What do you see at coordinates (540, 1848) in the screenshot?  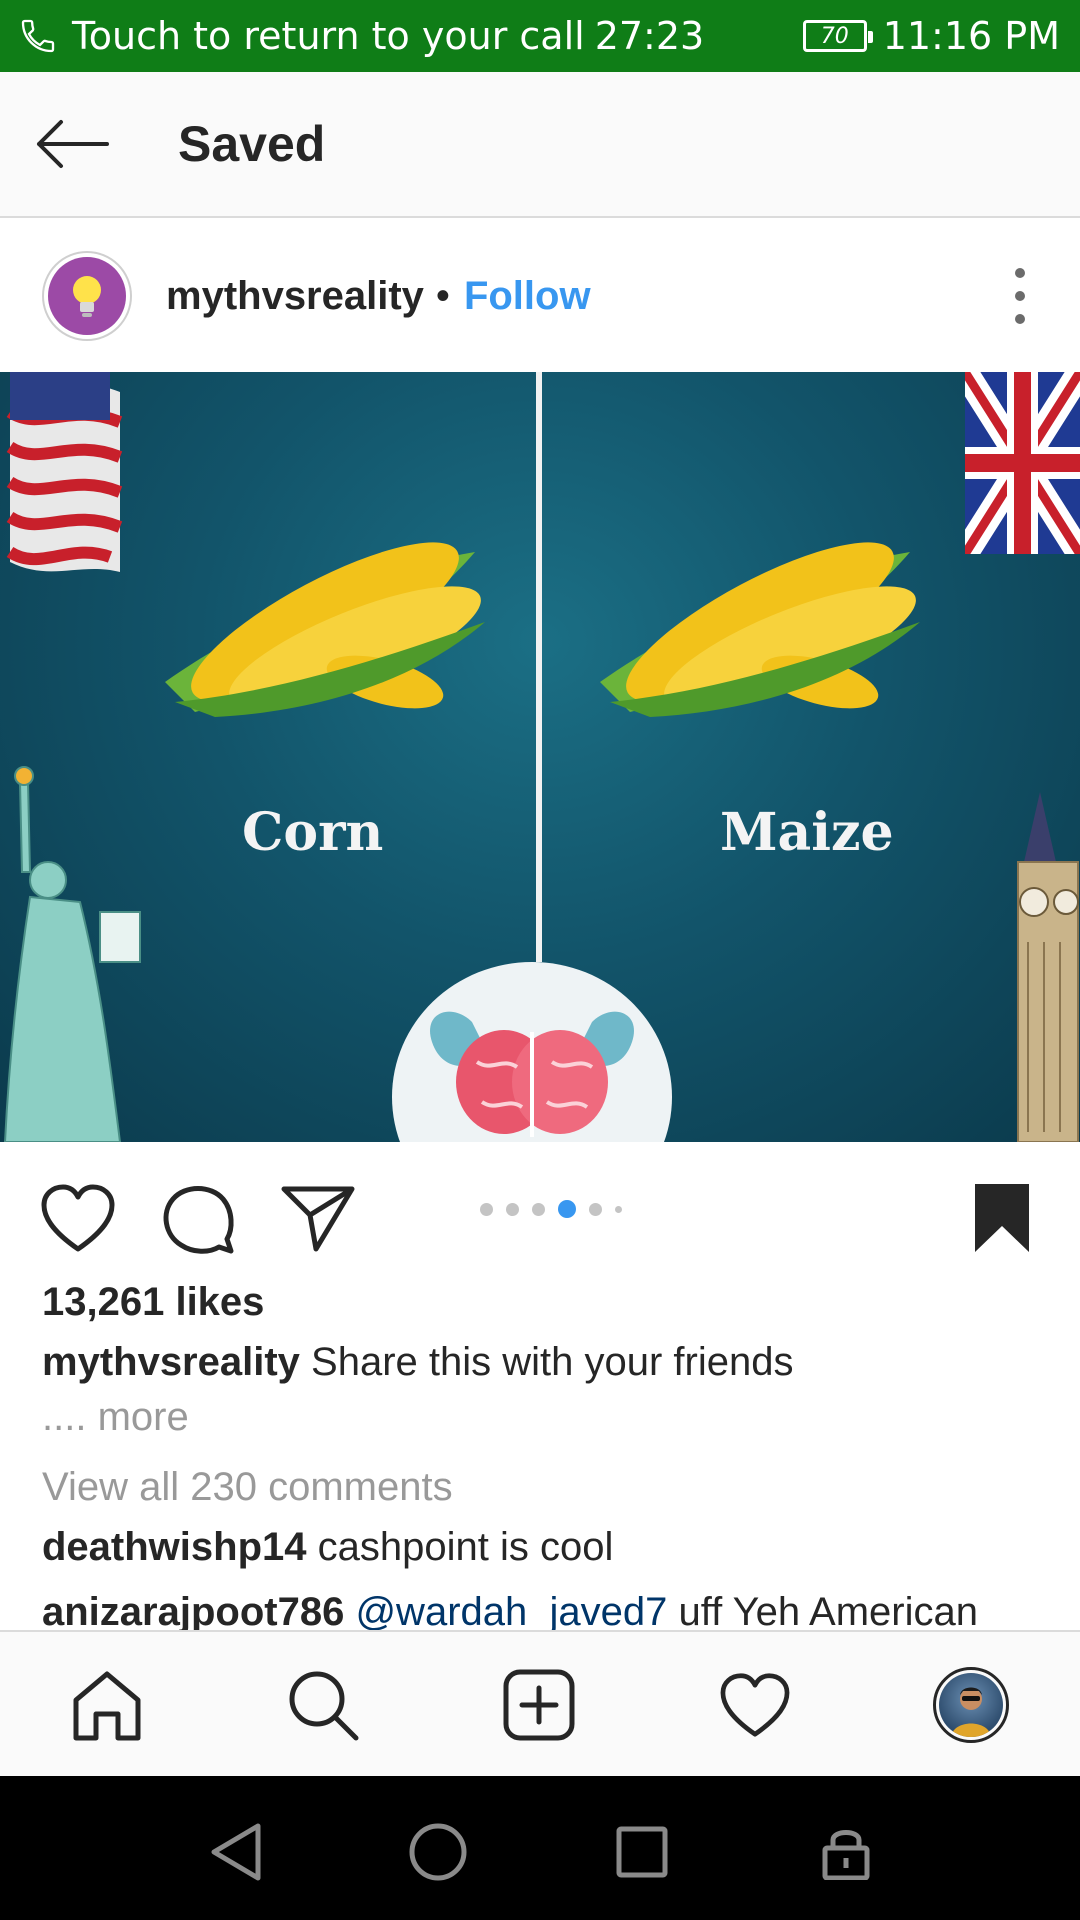 I see `system-navigation-bar` at bounding box center [540, 1848].